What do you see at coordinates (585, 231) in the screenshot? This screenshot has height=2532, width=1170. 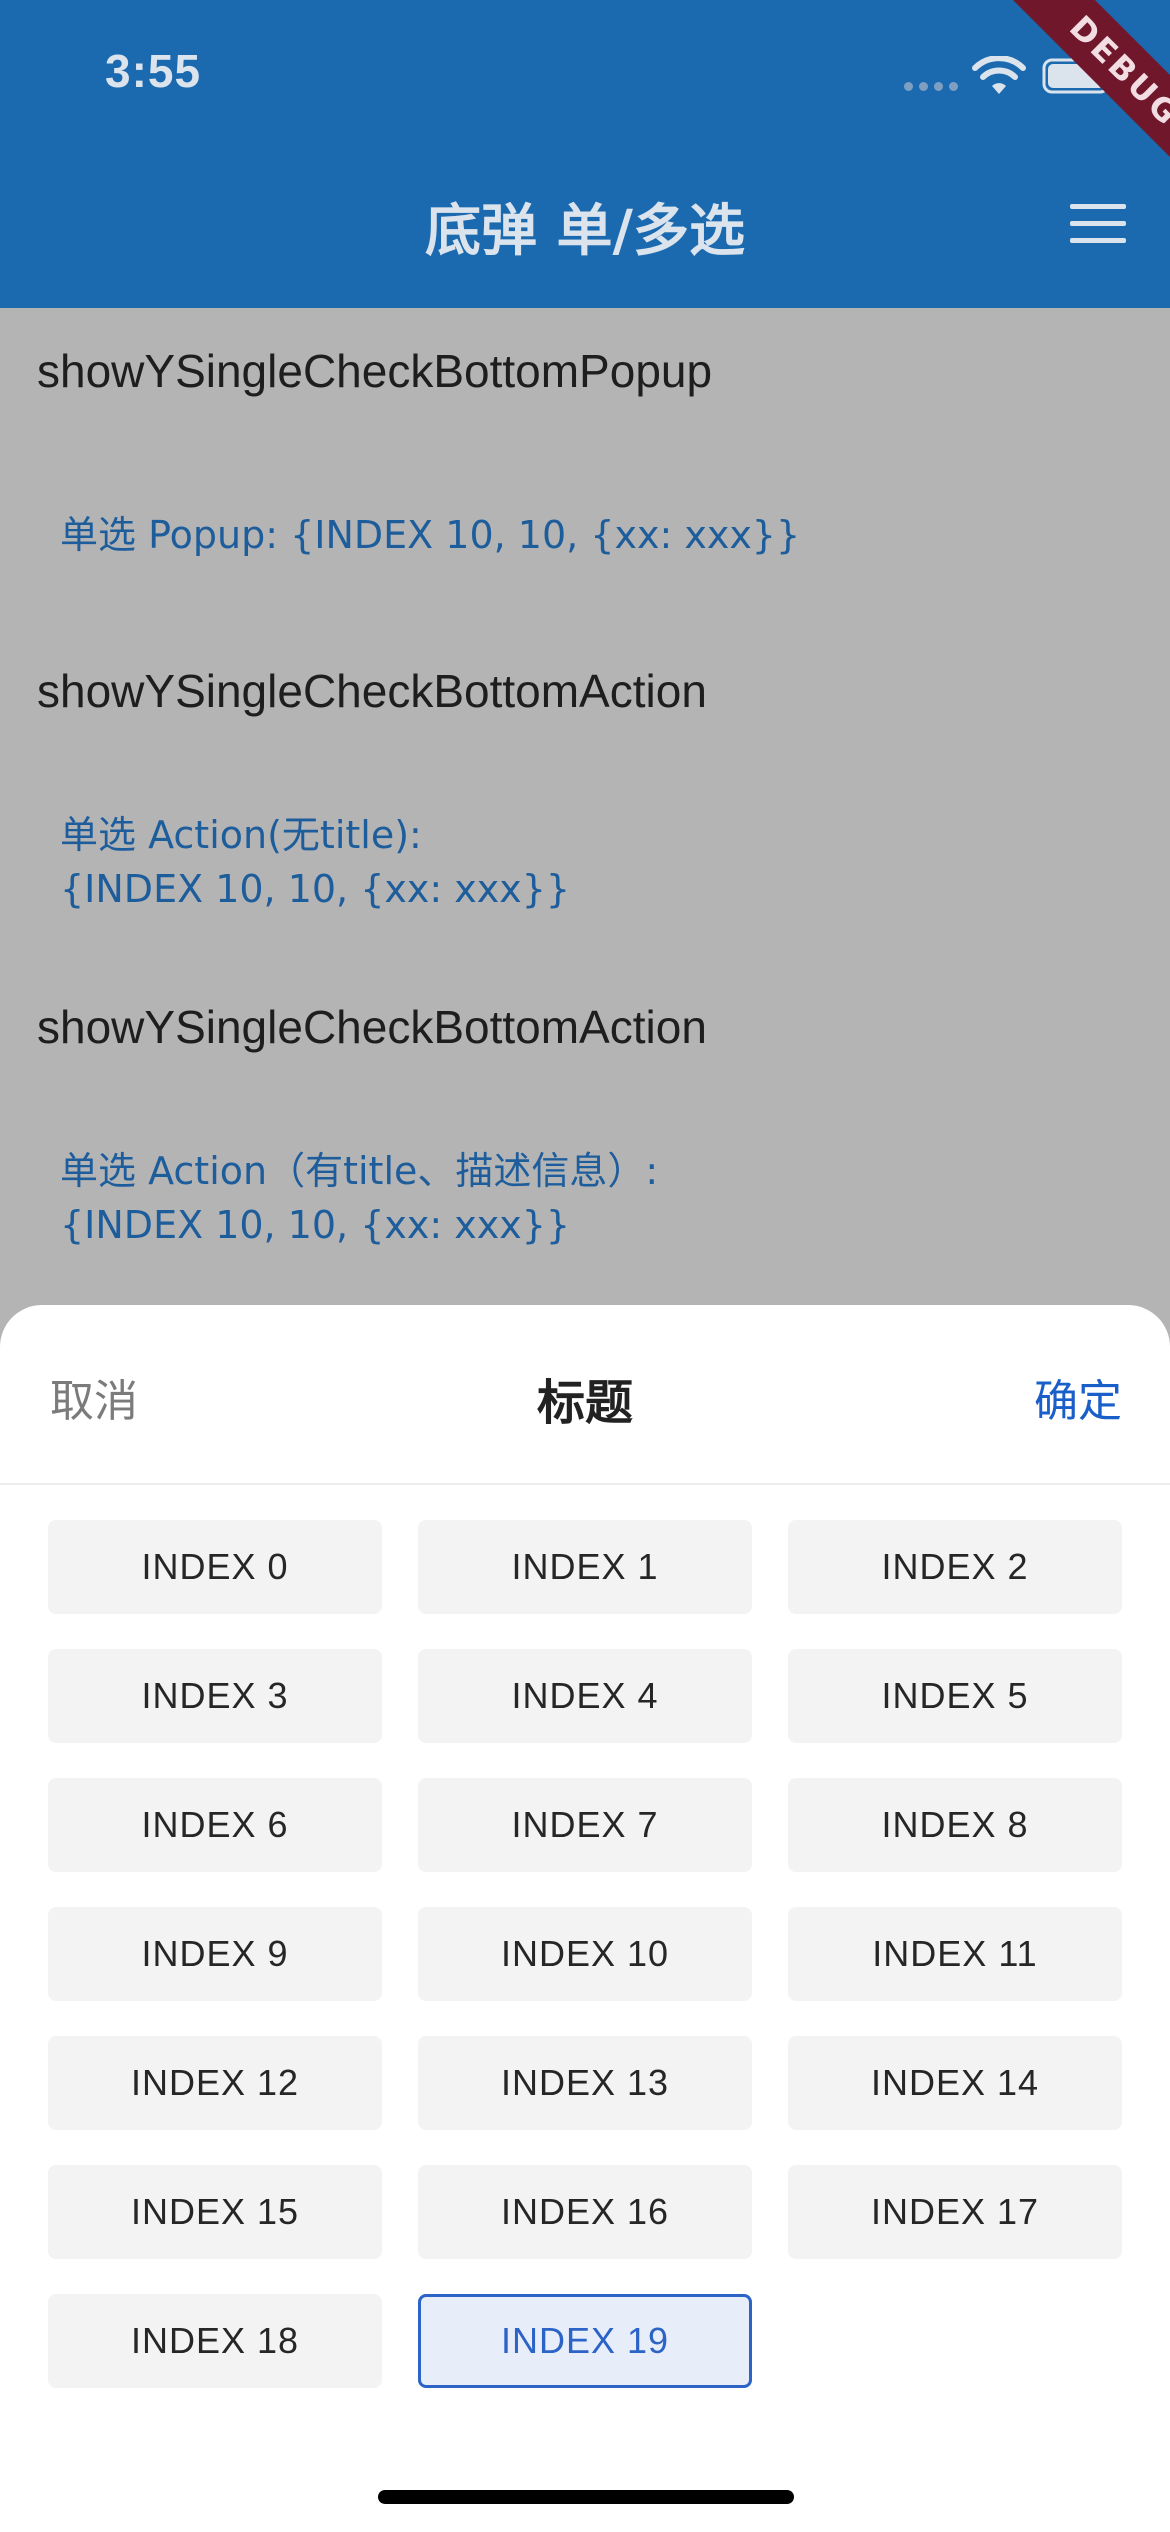 I see `page-title: 底弹 单/多选` at bounding box center [585, 231].